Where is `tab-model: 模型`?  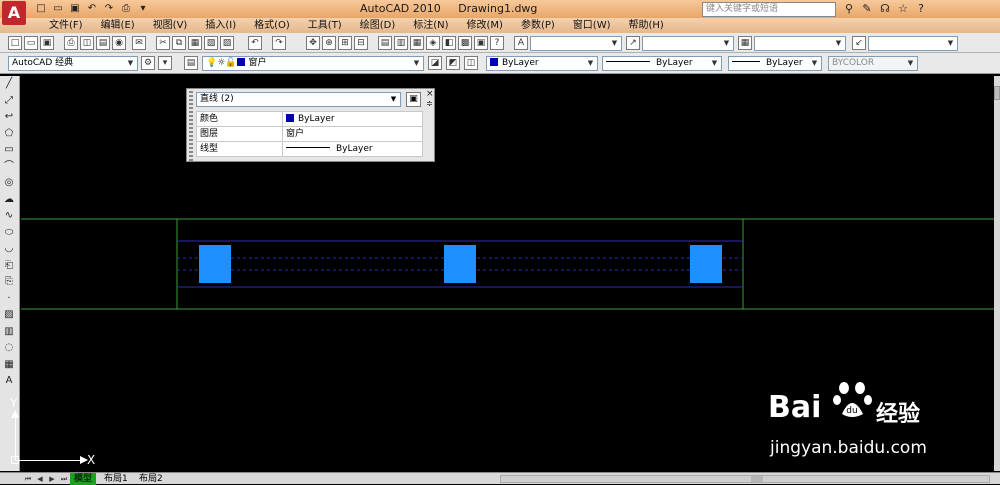
tab-model: 模型 is located at coordinates (83, 479).